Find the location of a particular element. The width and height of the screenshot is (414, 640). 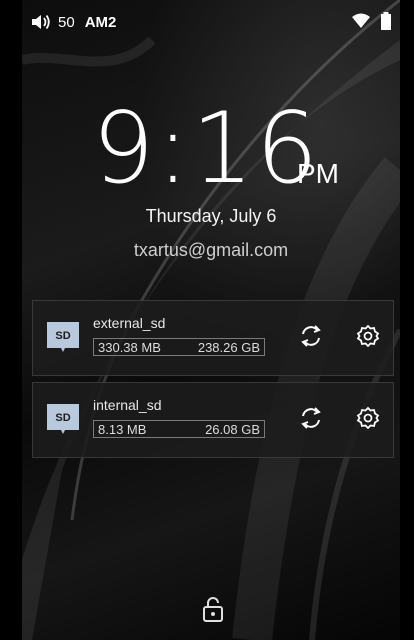

storage-usage-bar: 330.38 MB 238.26 GB is located at coordinates (179, 347).